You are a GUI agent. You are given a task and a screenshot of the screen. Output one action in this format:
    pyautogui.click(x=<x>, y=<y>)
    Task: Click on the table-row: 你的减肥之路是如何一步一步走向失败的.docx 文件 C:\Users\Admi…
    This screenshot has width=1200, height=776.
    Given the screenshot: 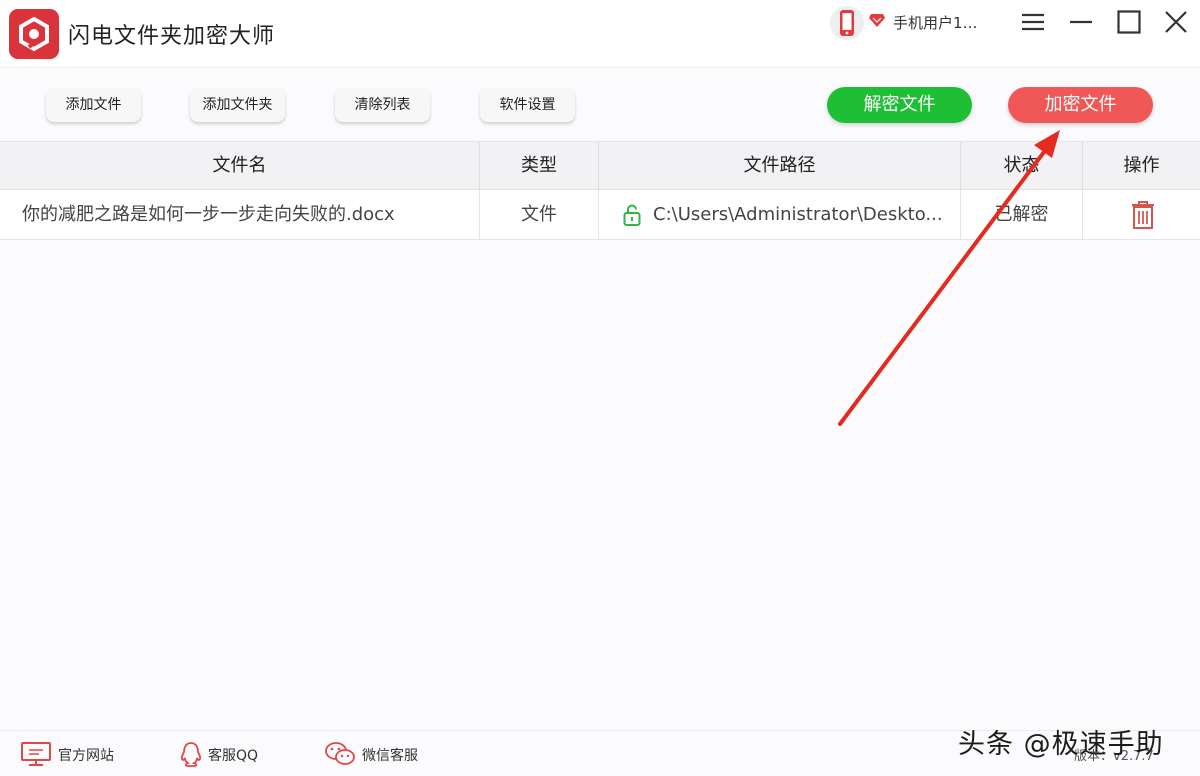 What is the action you would take?
    pyautogui.click(x=600, y=215)
    